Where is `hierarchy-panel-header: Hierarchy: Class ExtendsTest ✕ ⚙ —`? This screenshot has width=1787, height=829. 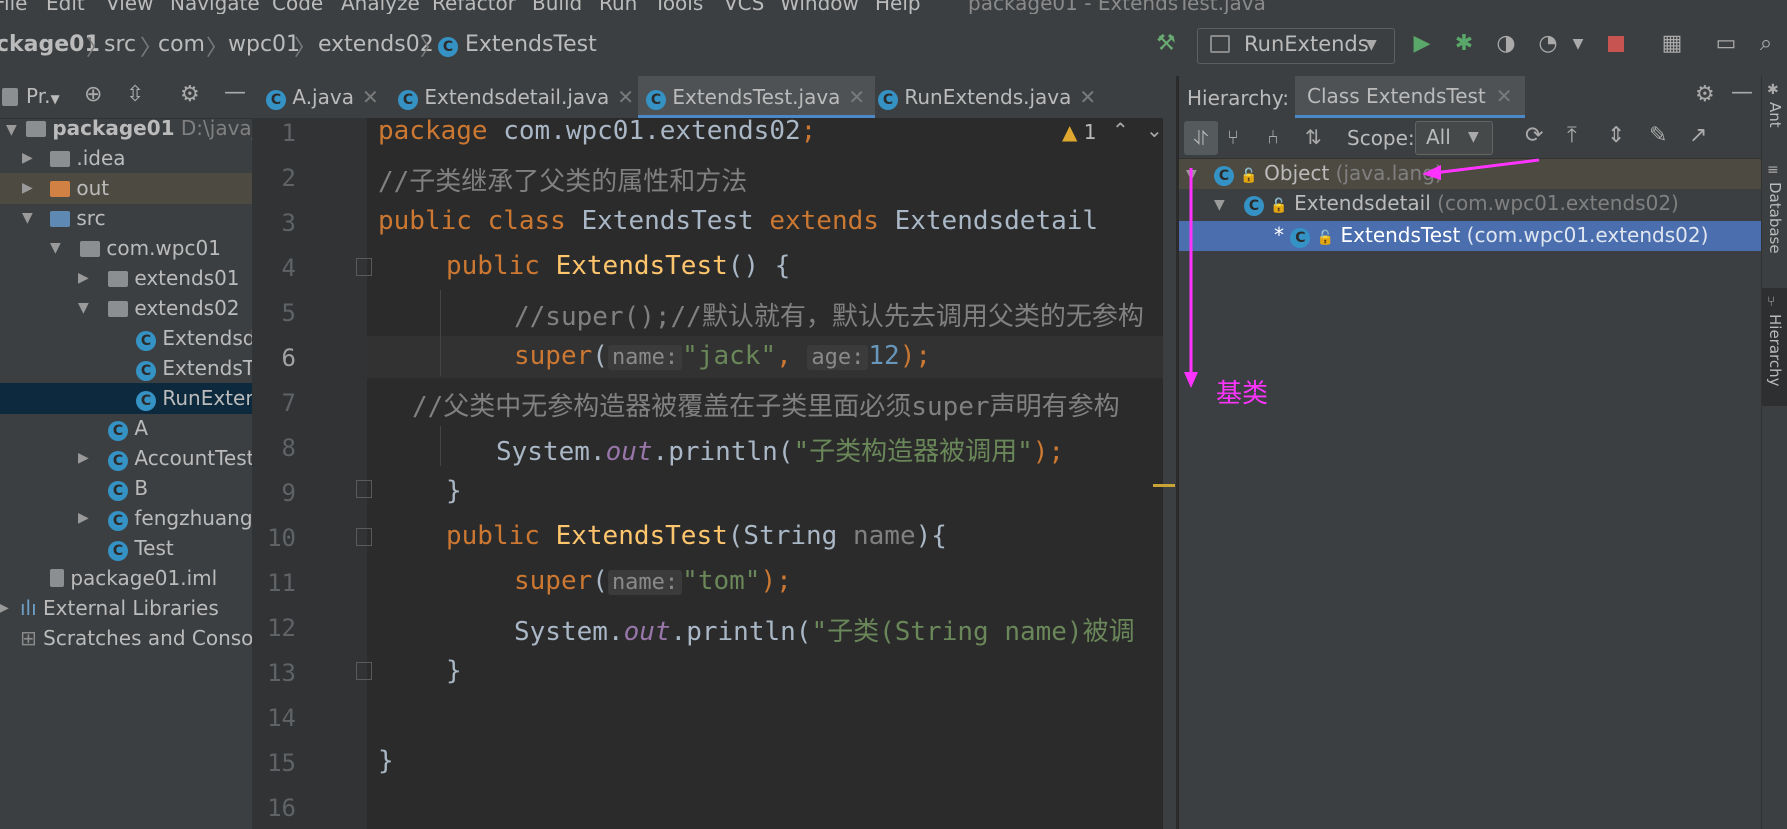 hierarchy-panel-header: Hierarchy: Class ExtendsTest ✕ ⚙ — is located at coordinates (1470, 97).